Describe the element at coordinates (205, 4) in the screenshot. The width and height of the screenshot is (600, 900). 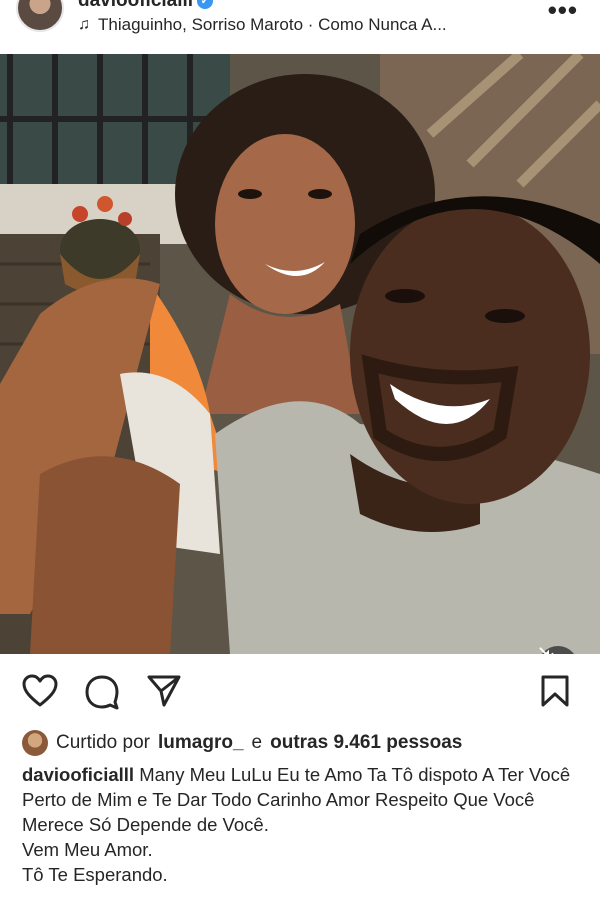
I see `verified-badge-icon: ✓` at that location.